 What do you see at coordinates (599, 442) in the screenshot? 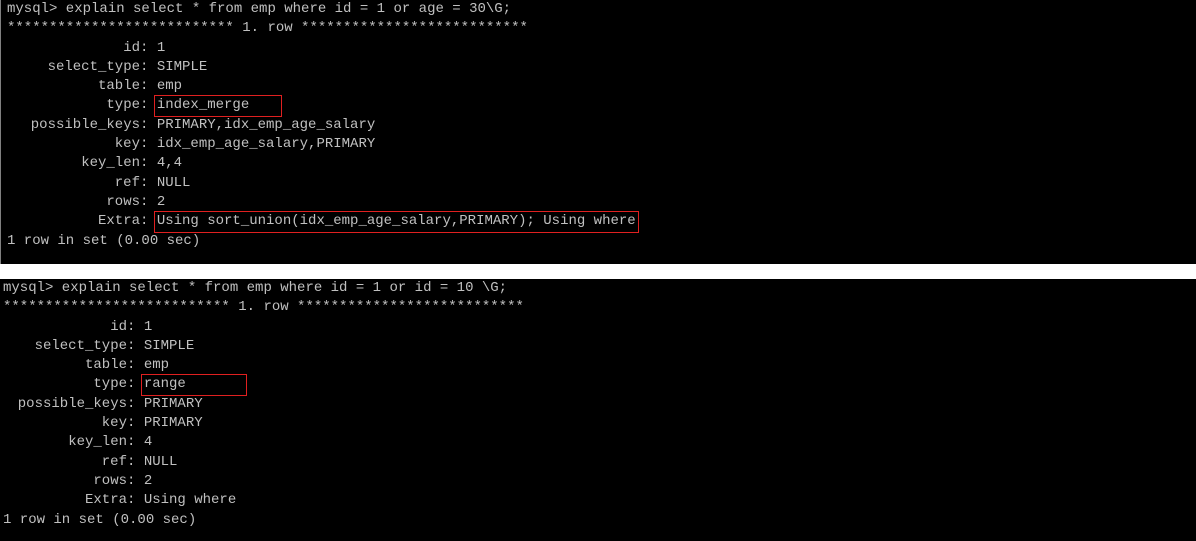
I see `field-key-len: key_len: 4` at bounding box center [599, 442].